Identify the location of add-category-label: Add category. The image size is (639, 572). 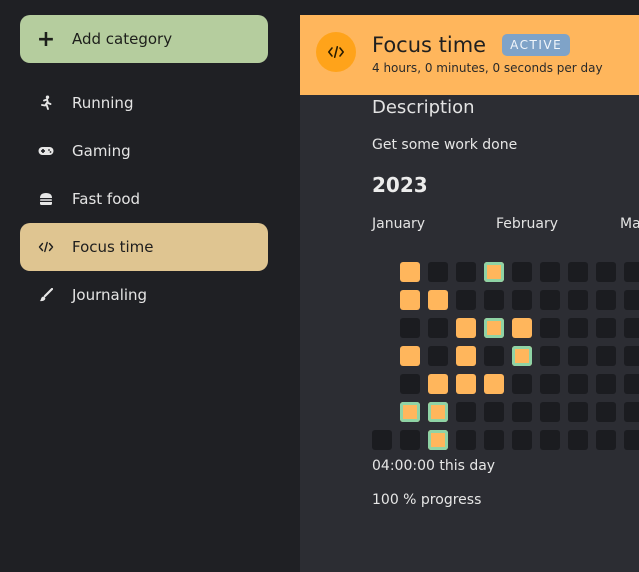
(122, 39).